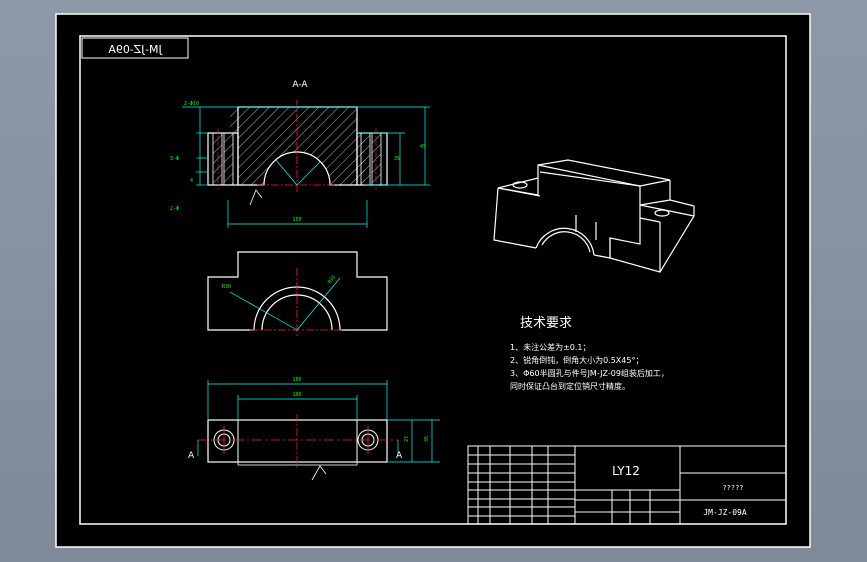  I want to click on tech-title: 技术要求, so click(546, 323).